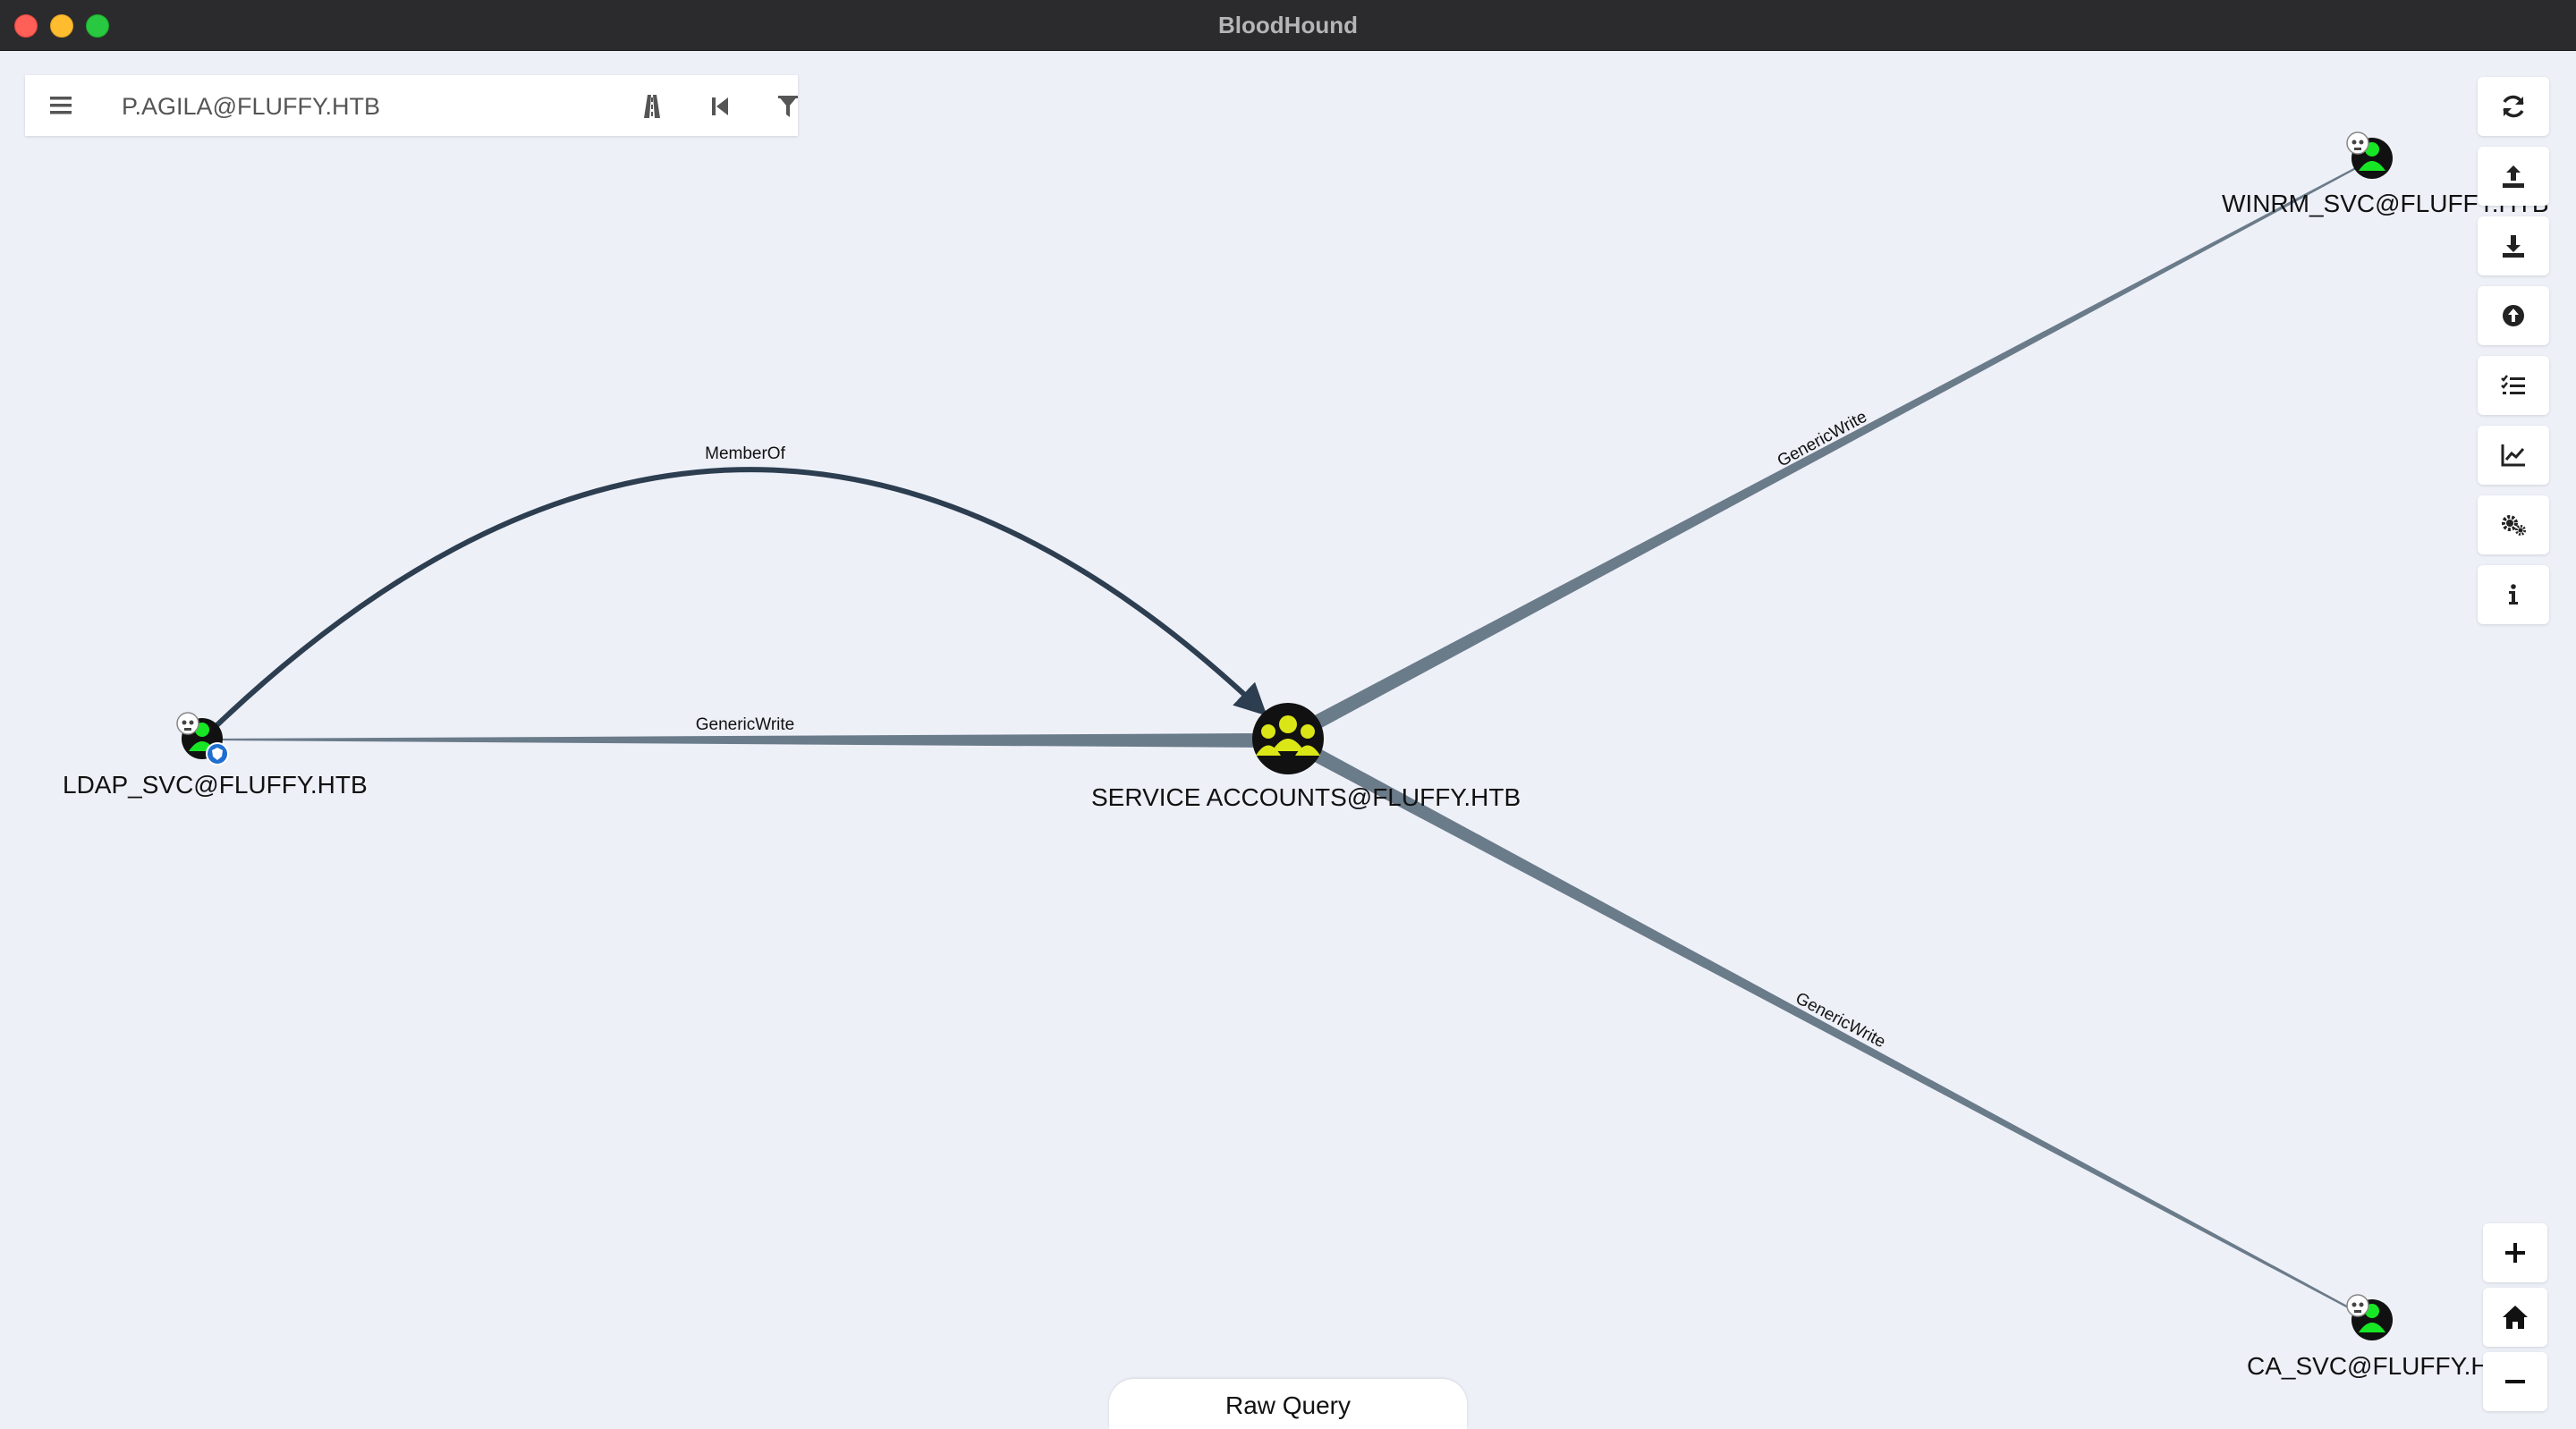 This screenshot has width=2576, height=1429. I want to click on raw-query-tab: Raw Query, so click(1288, 1404).